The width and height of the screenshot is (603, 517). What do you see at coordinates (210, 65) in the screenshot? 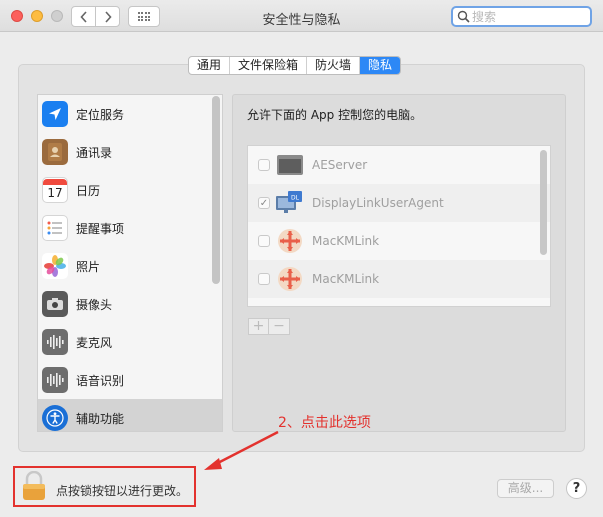
I see `tab-general: 通用` at bounding box center [210, 65].